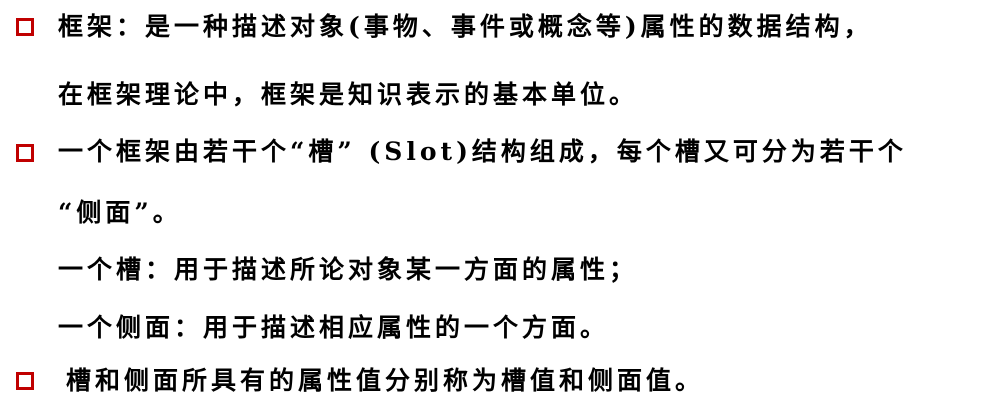  What do you see at coordinates (120, 212) in the screenshot?
I see `paragraph-line: “侧面”。` at bounding box center [120, 212].